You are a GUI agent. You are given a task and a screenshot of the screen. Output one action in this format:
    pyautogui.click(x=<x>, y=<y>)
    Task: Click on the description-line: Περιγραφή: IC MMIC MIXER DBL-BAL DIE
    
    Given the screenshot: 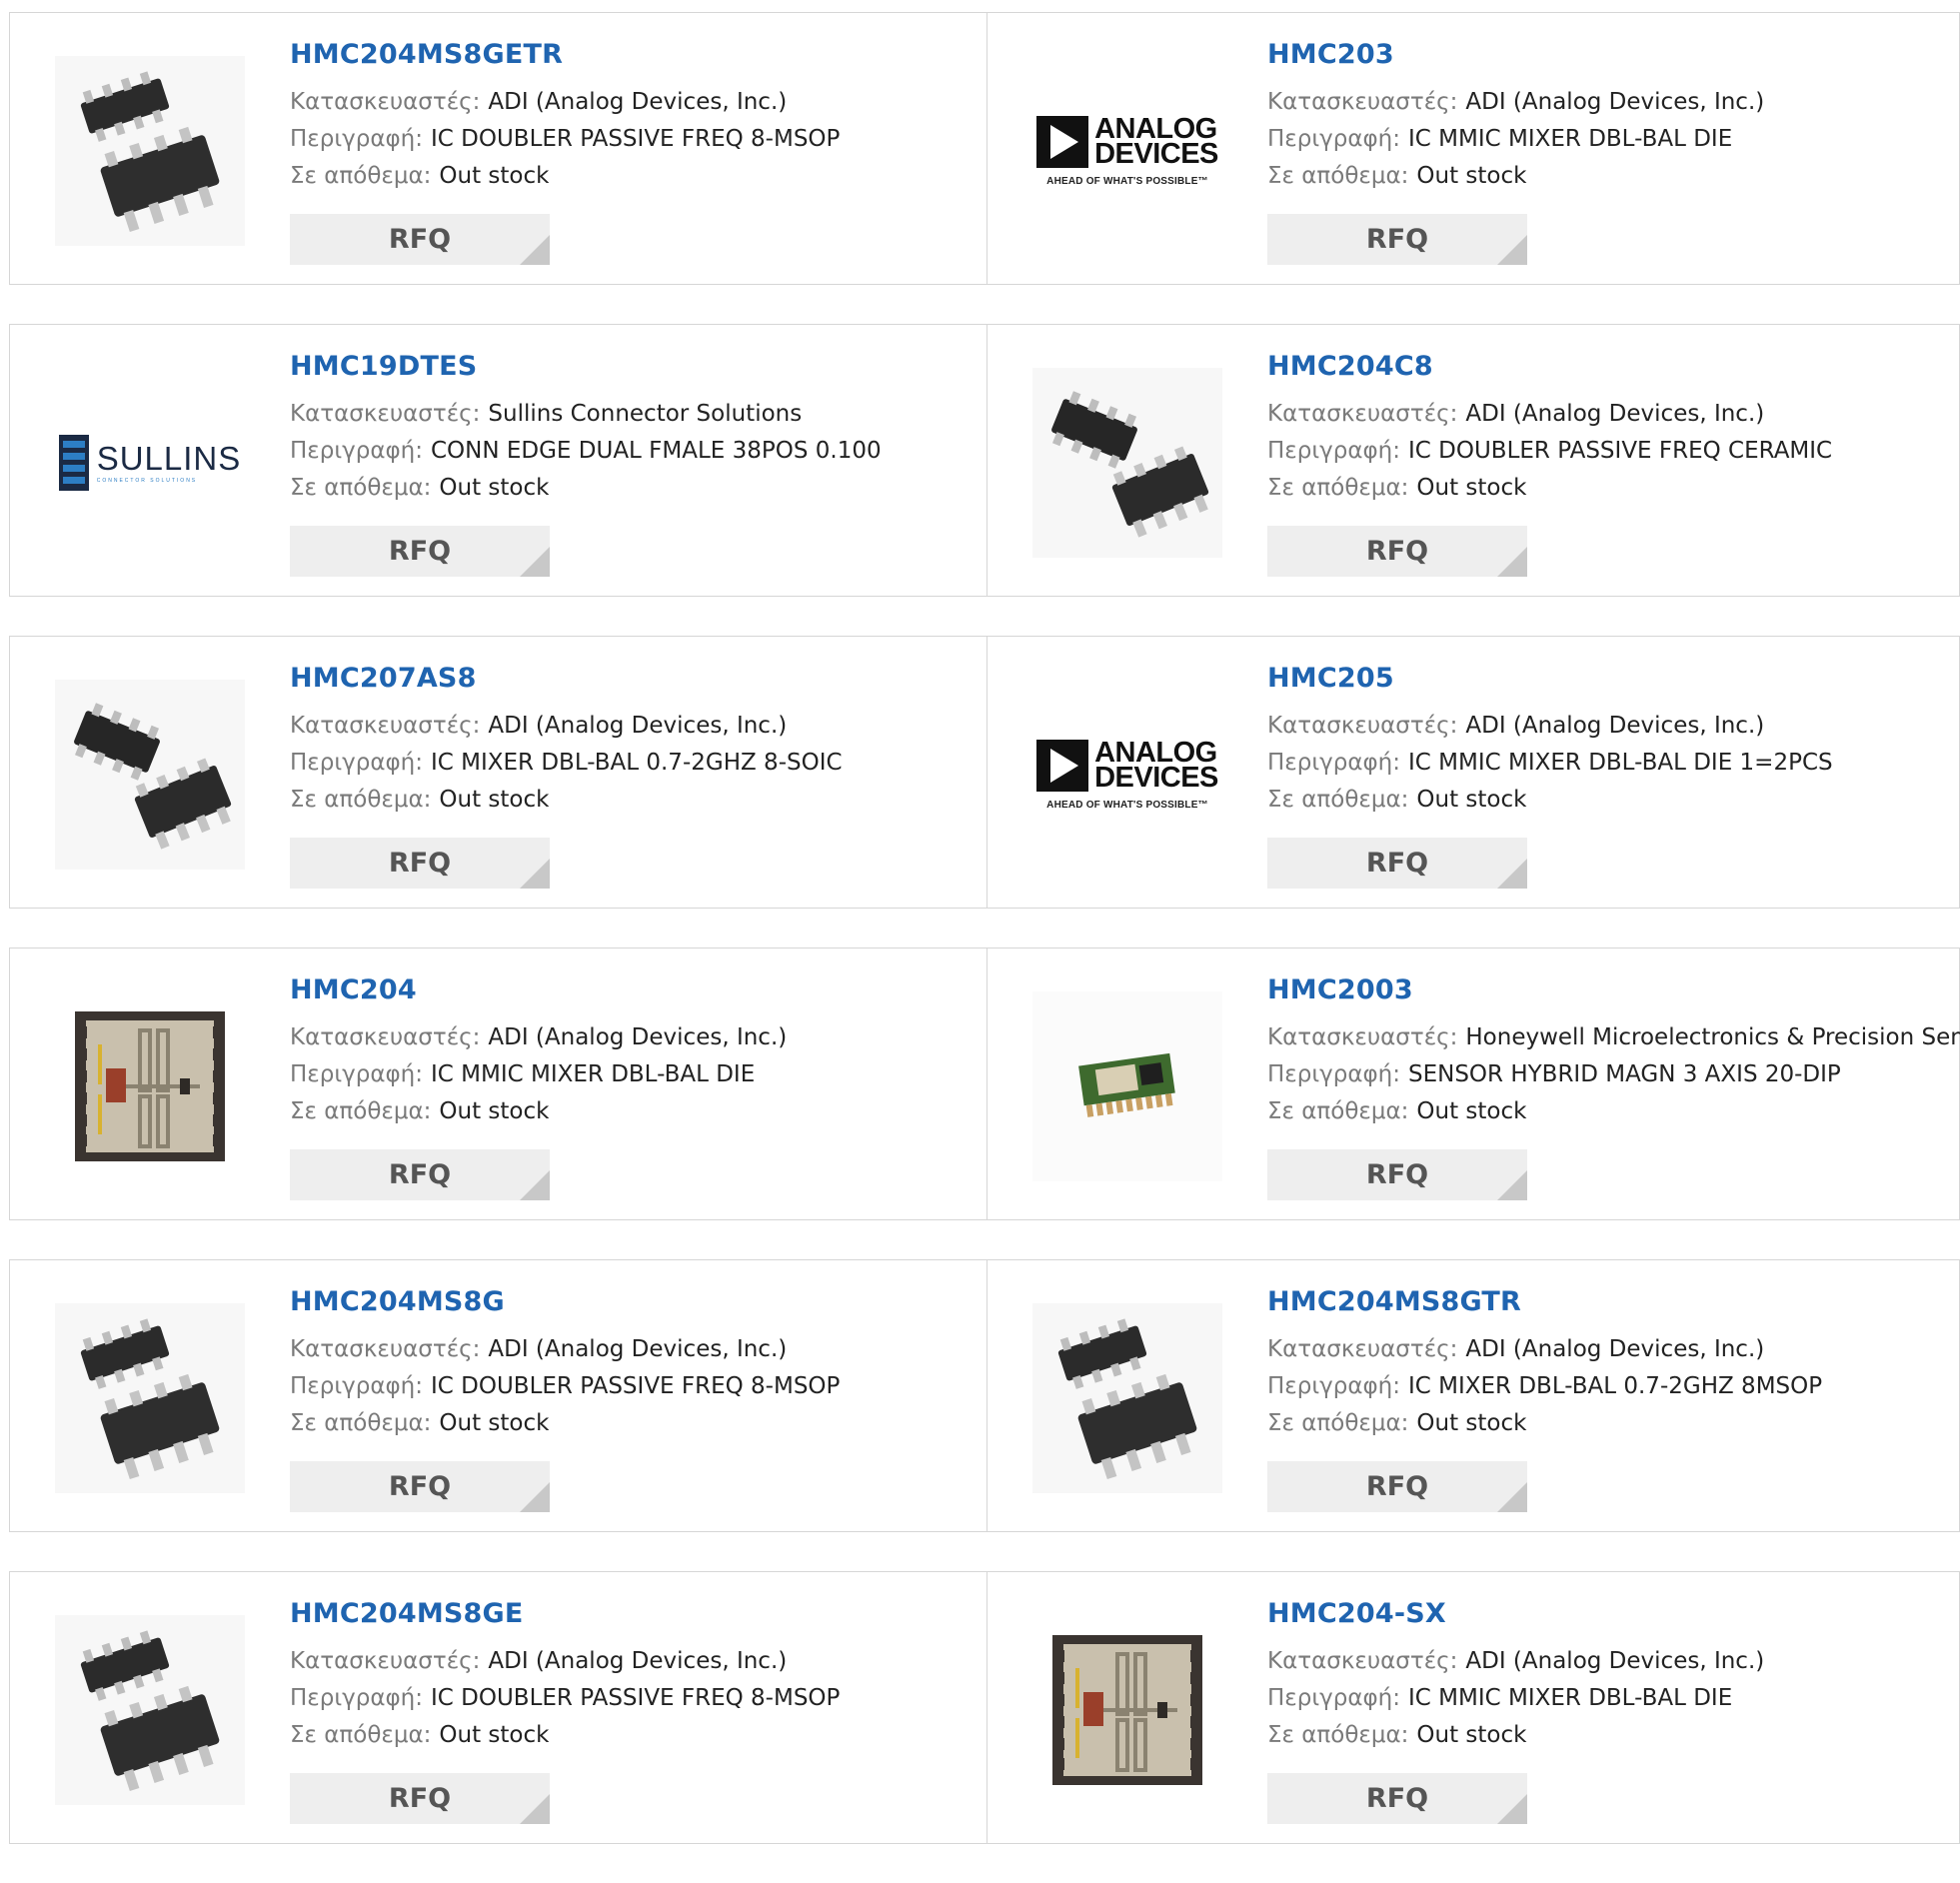 What is the action you would take?
    pyautogui.click(x=1516, y=1698)
    